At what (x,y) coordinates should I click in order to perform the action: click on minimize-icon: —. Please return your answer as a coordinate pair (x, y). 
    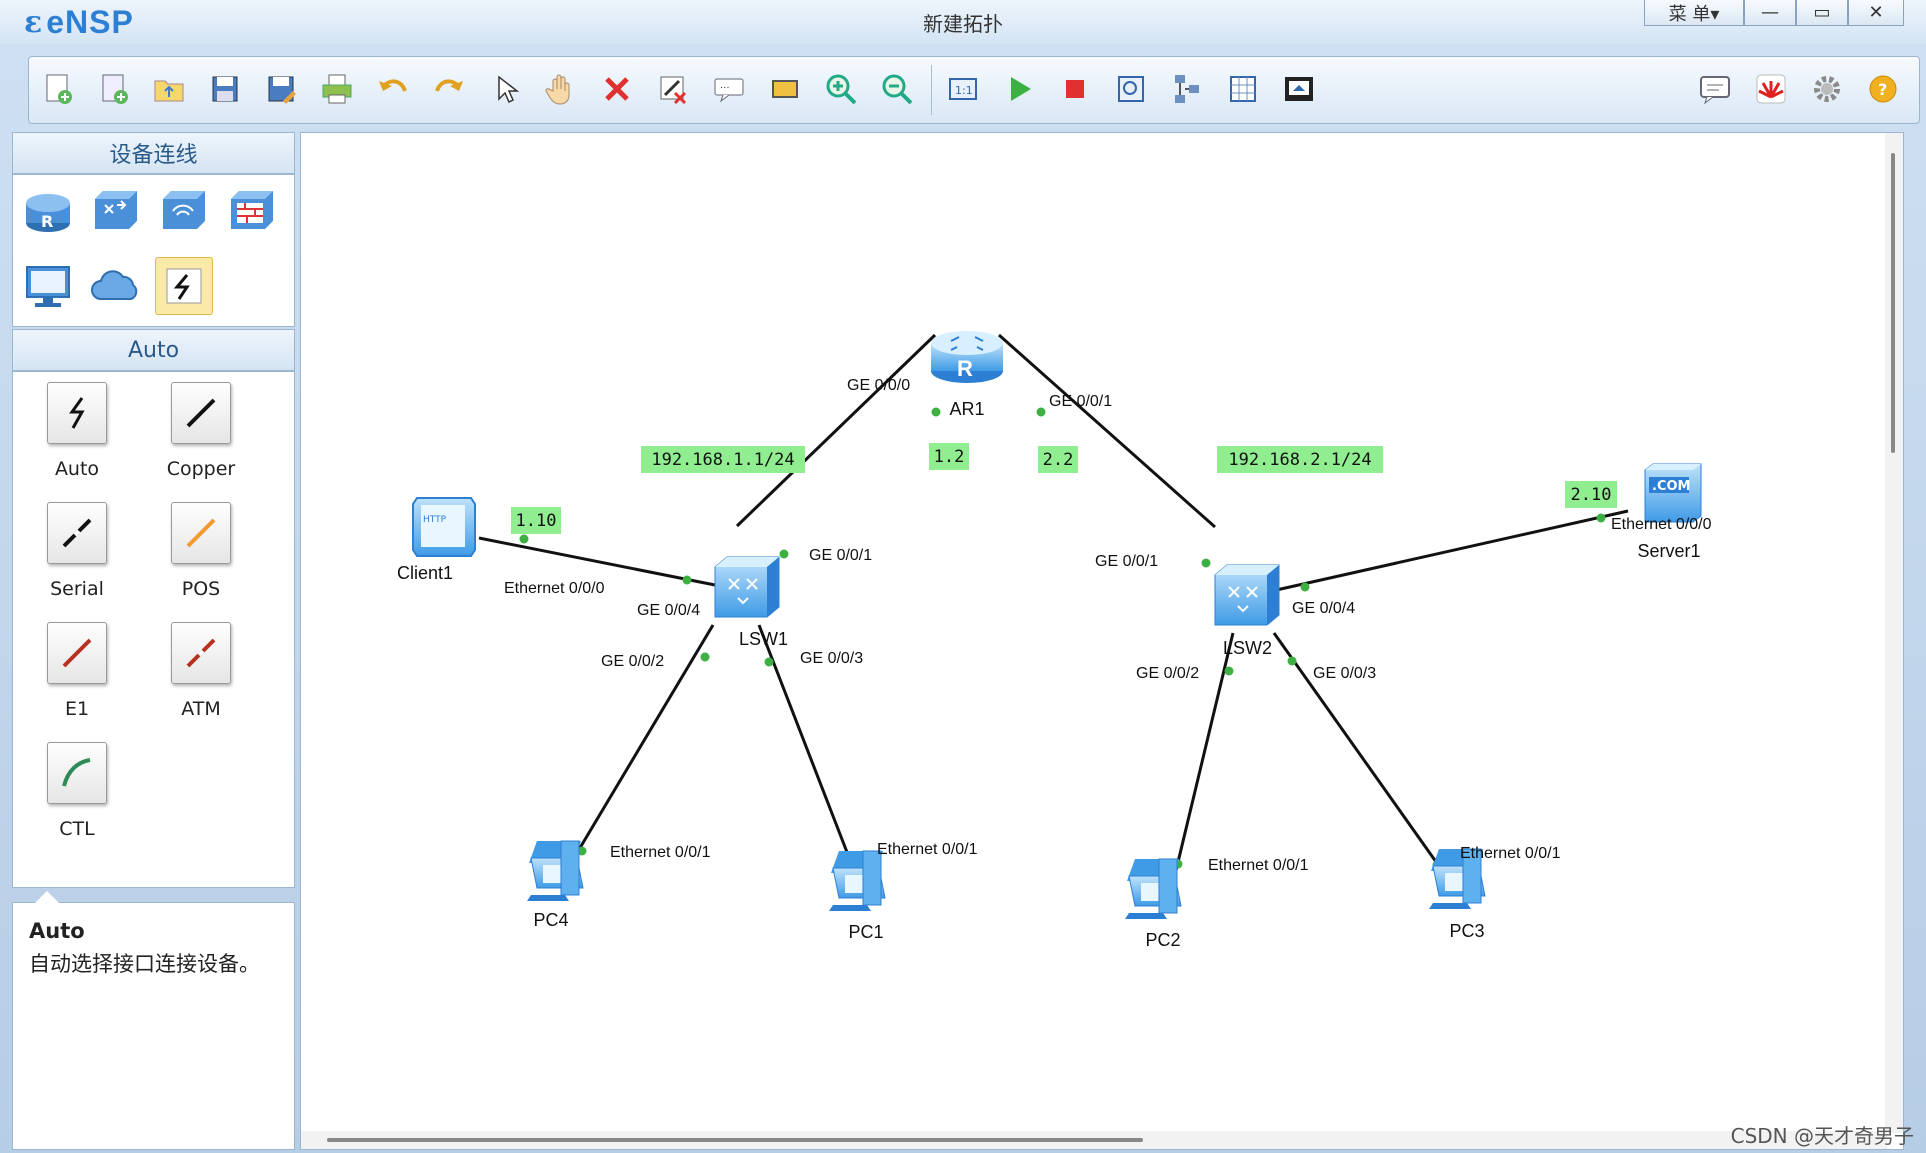
    Looking at the image, I should click on (1770, 12).